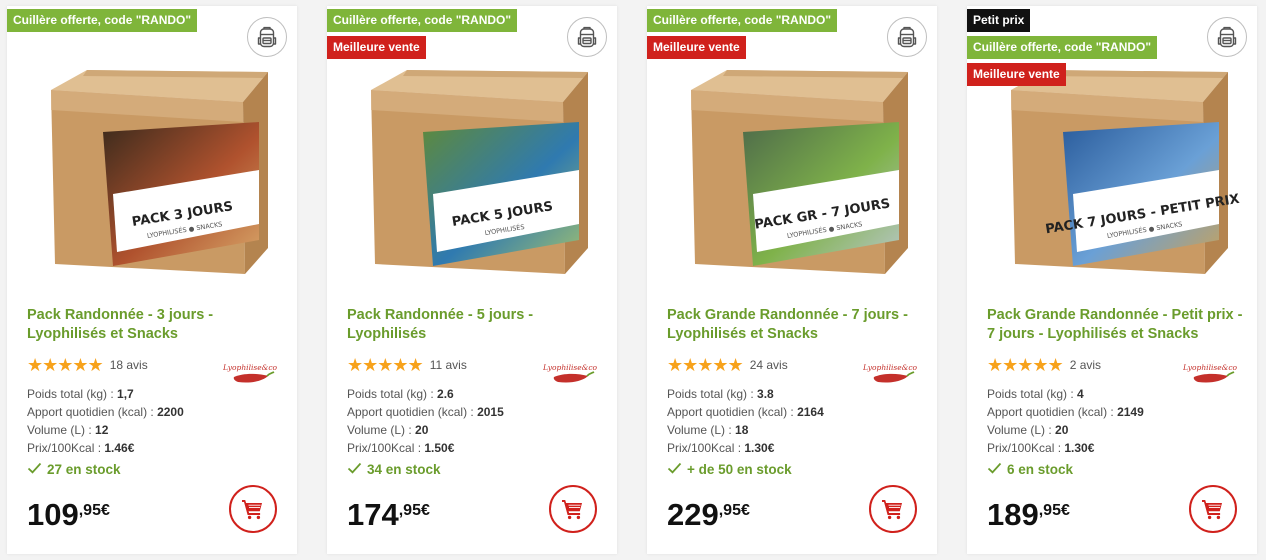  What do you see at coordinates (425, 412) in the screenshot?
I see `spec-row: Apport quotidien (kcal) : 2015` at bounding box center [425, 412].